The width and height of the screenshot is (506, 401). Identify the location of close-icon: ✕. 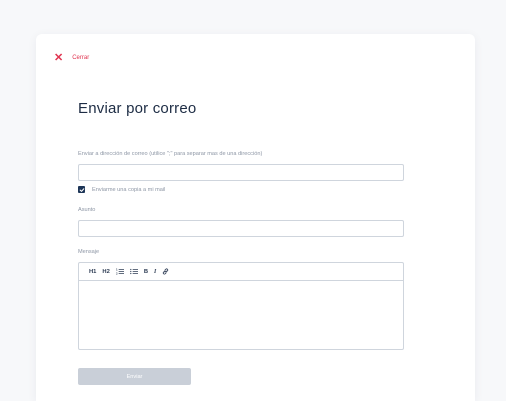
(58, 58).